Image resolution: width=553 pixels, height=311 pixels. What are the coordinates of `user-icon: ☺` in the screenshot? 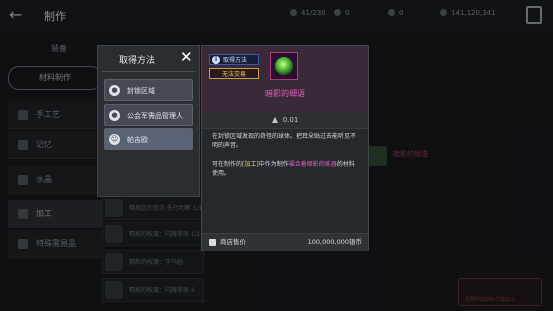 It's located at (114, 139).